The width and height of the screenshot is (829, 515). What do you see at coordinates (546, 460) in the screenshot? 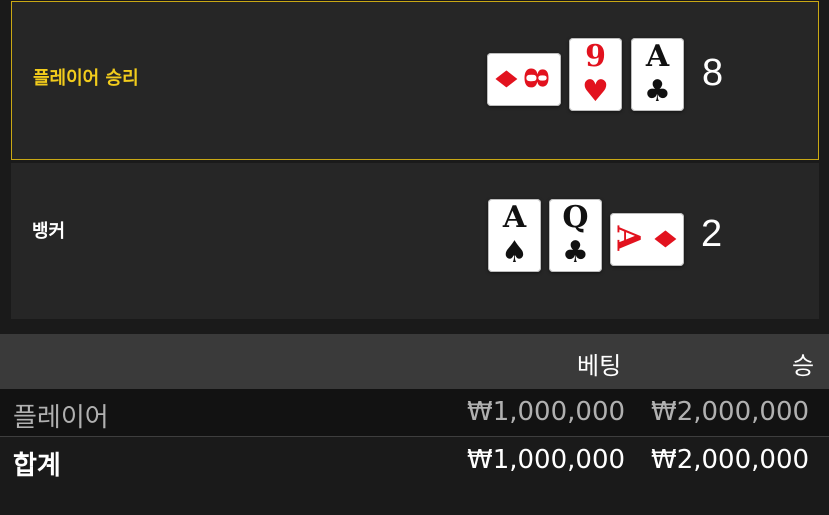
I see `row-bet-total: ₩1,000,000` at bounding box center [546, 460].